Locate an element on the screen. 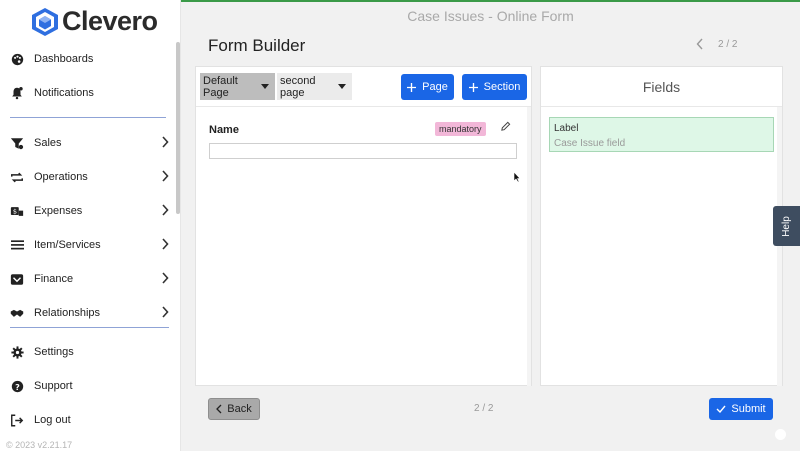 This screenshot has width=800, height=451. fields-scrollbar is located at coordinates (779, 246).